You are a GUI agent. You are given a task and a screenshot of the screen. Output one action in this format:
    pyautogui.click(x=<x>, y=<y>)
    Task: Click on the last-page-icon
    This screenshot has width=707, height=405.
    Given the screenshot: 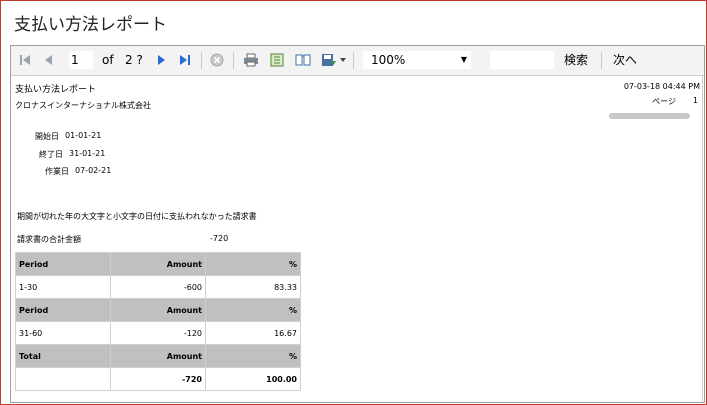 What is the action you would take?
    pyautogui.click(x=185, y=60)
    